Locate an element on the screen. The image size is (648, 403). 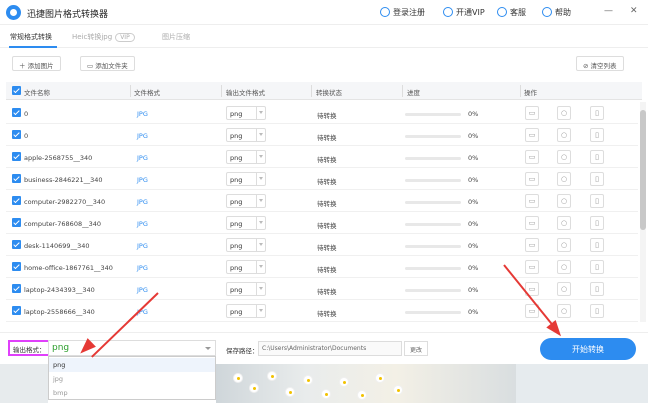
login-link: 登录注册 is located at coordinates (402, 12).